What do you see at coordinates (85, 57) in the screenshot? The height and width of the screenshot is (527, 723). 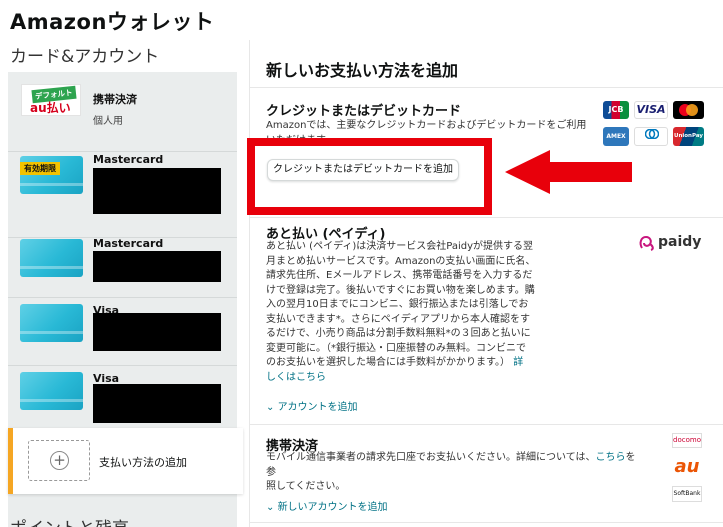 I see `section-title: カード&アカウント` at bounding box center [85, 57].